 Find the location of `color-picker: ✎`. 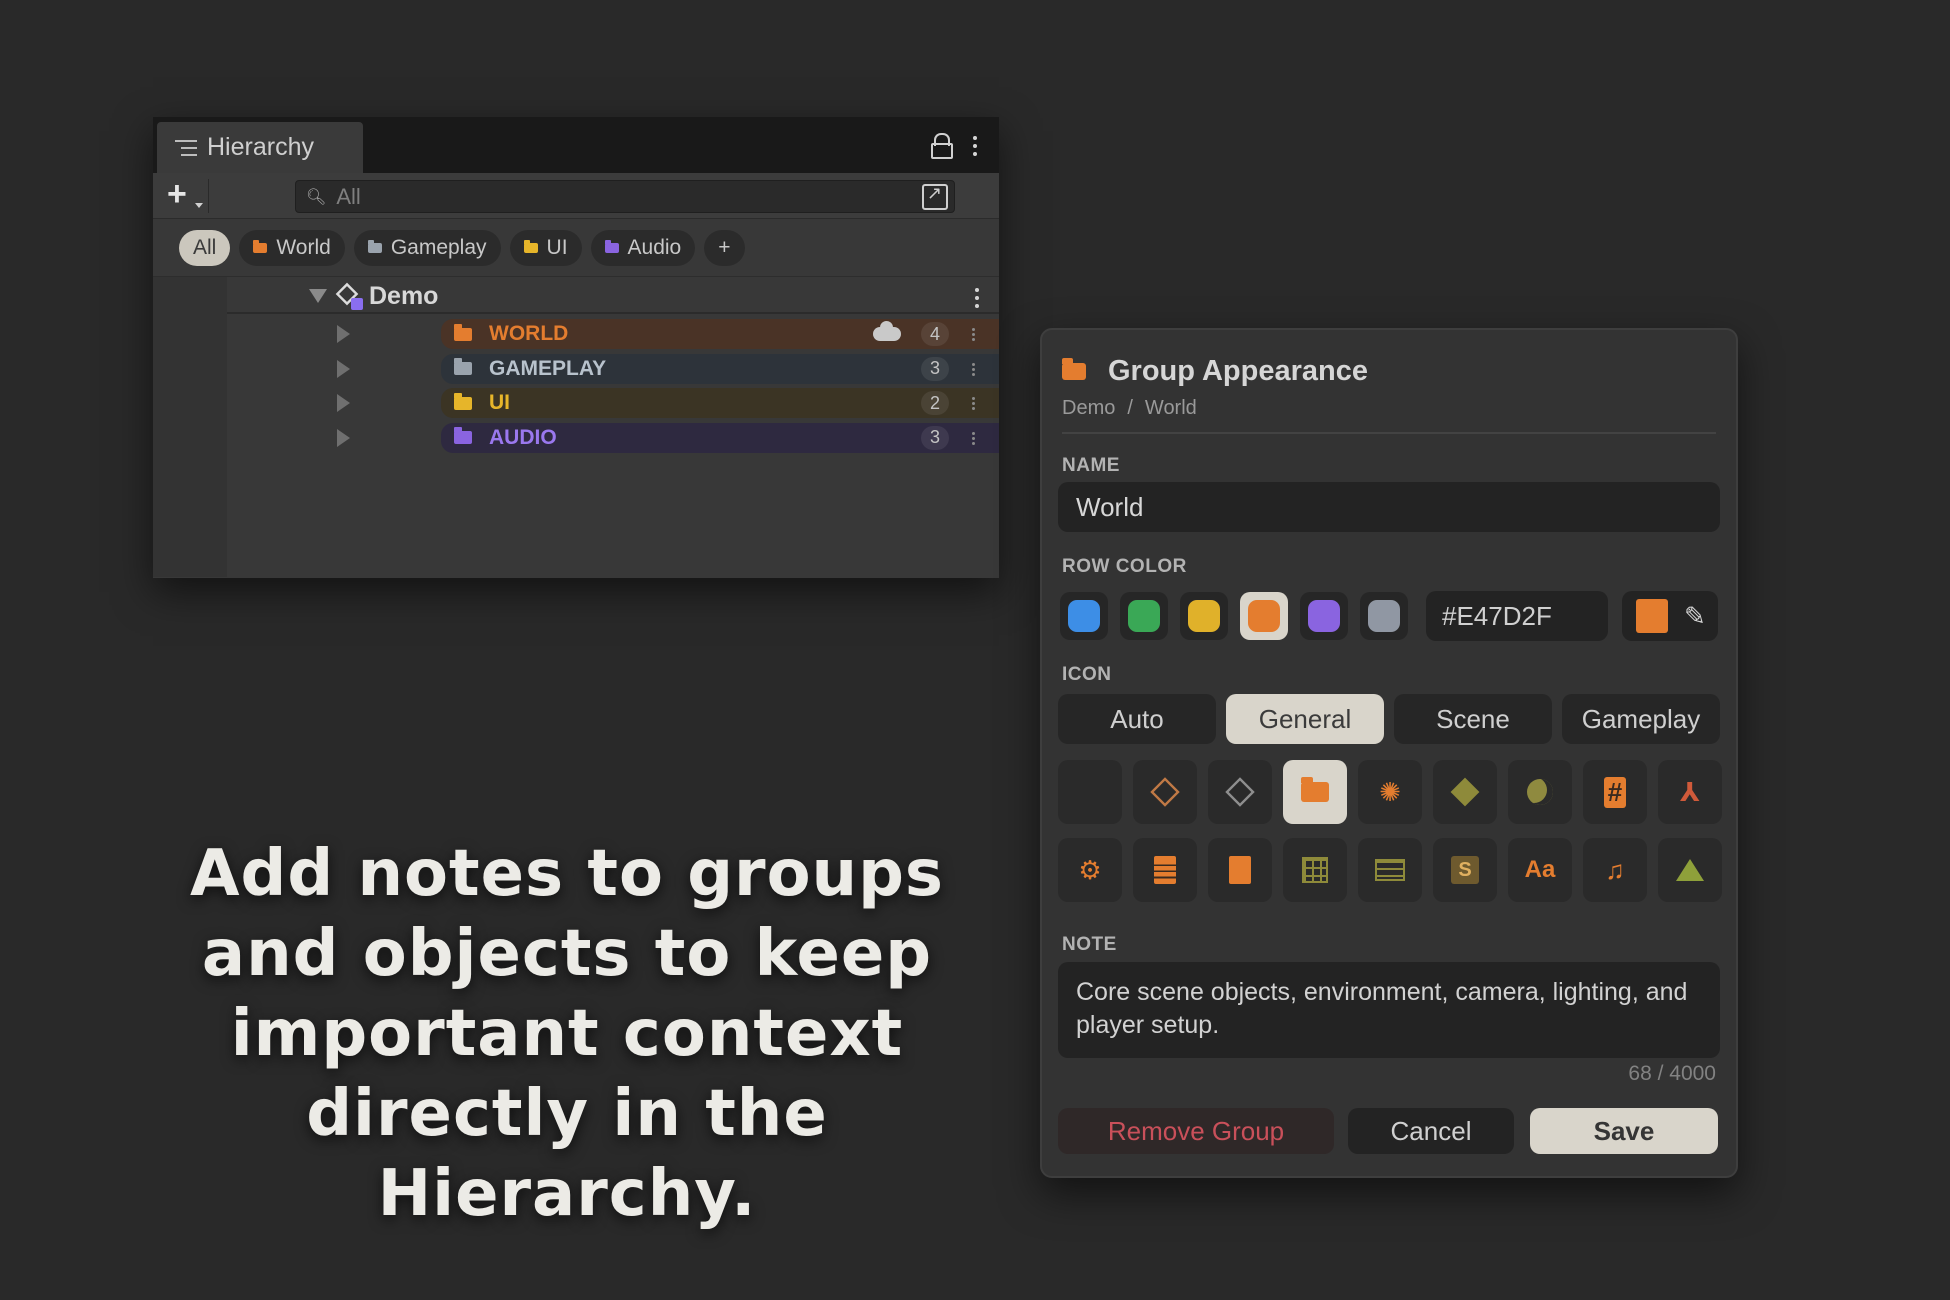

color-picker: ✎ is located at coordinates (1670, 616).